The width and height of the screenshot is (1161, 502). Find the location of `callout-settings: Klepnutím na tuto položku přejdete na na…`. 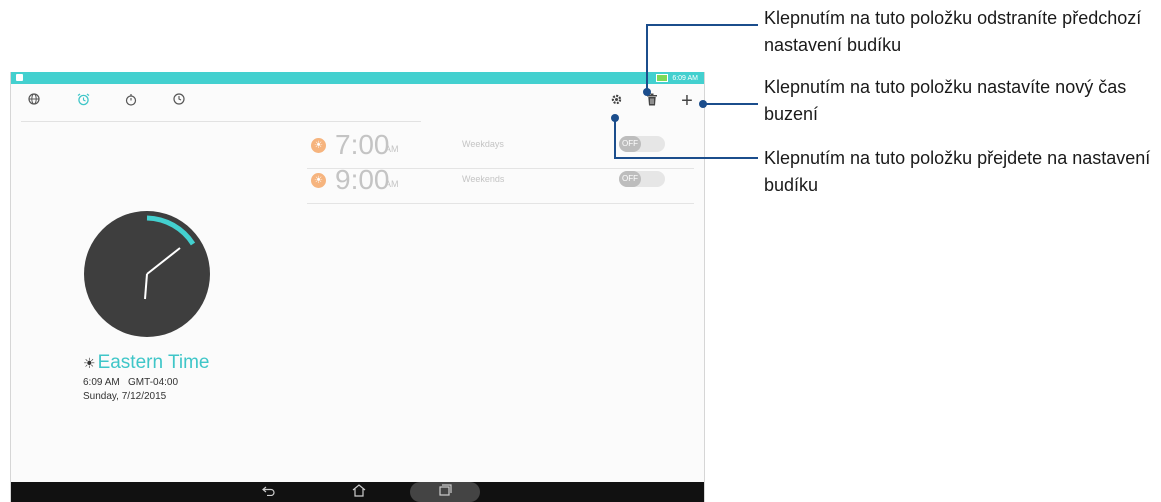

callout-settings: Klepnutím na tuto položku přejdete na na… is located at coordinates (957, 171).